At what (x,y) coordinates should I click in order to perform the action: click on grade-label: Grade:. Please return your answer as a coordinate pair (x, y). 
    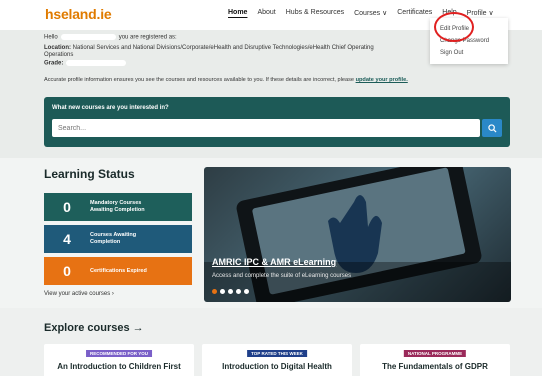
    Looking at the image, I should click on (54, 63).